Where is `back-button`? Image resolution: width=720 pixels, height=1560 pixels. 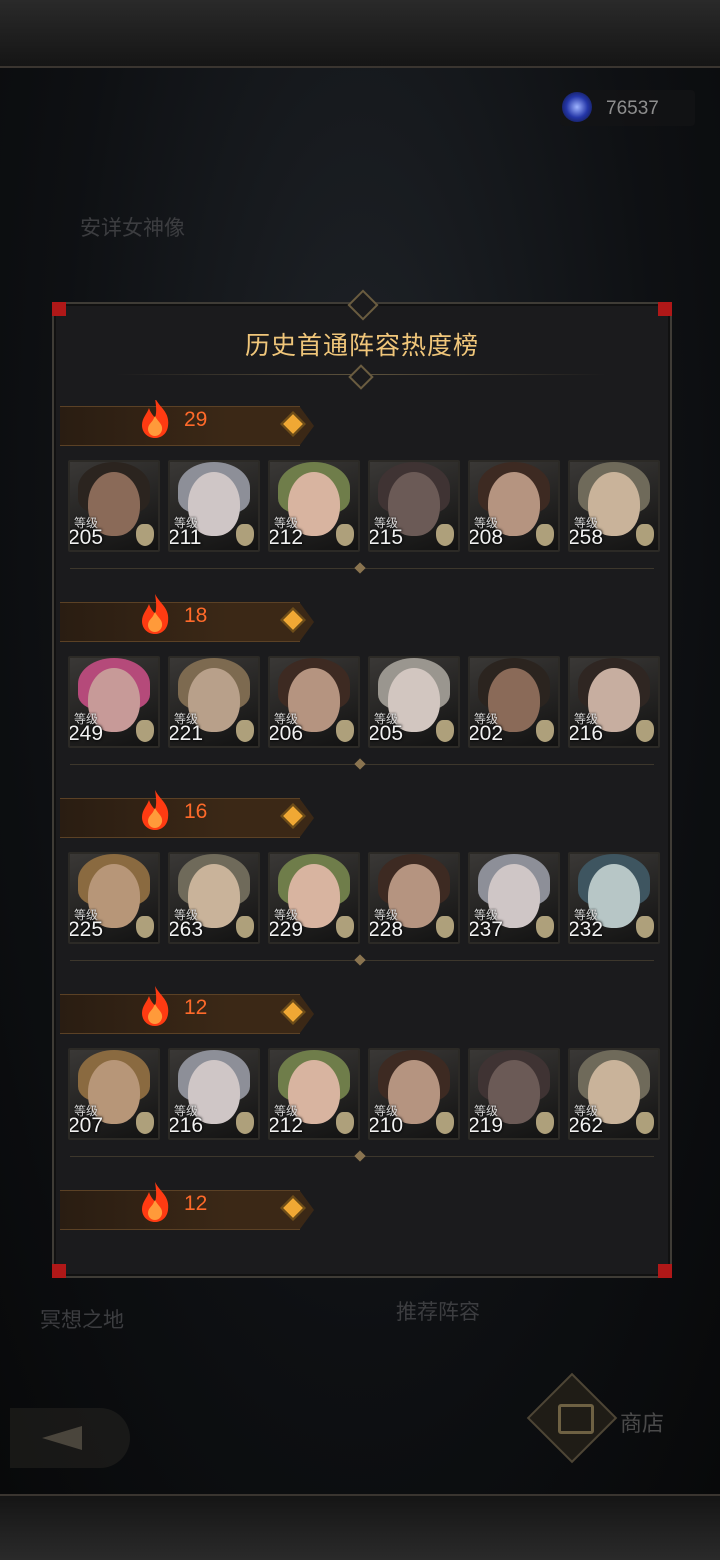
back-button is located at coordinates (70, 1438).